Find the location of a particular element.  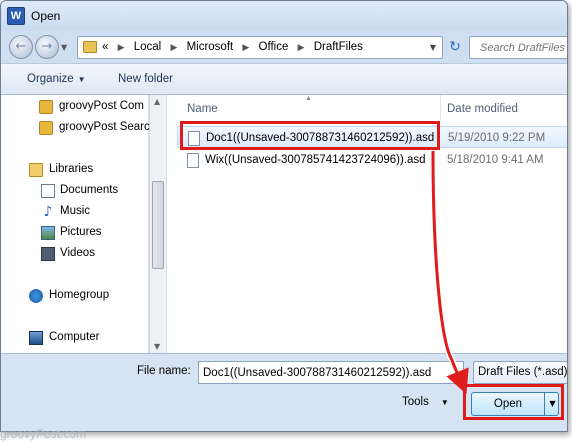

breadcrumb-overflow: « is located at coordinates (105, 47).